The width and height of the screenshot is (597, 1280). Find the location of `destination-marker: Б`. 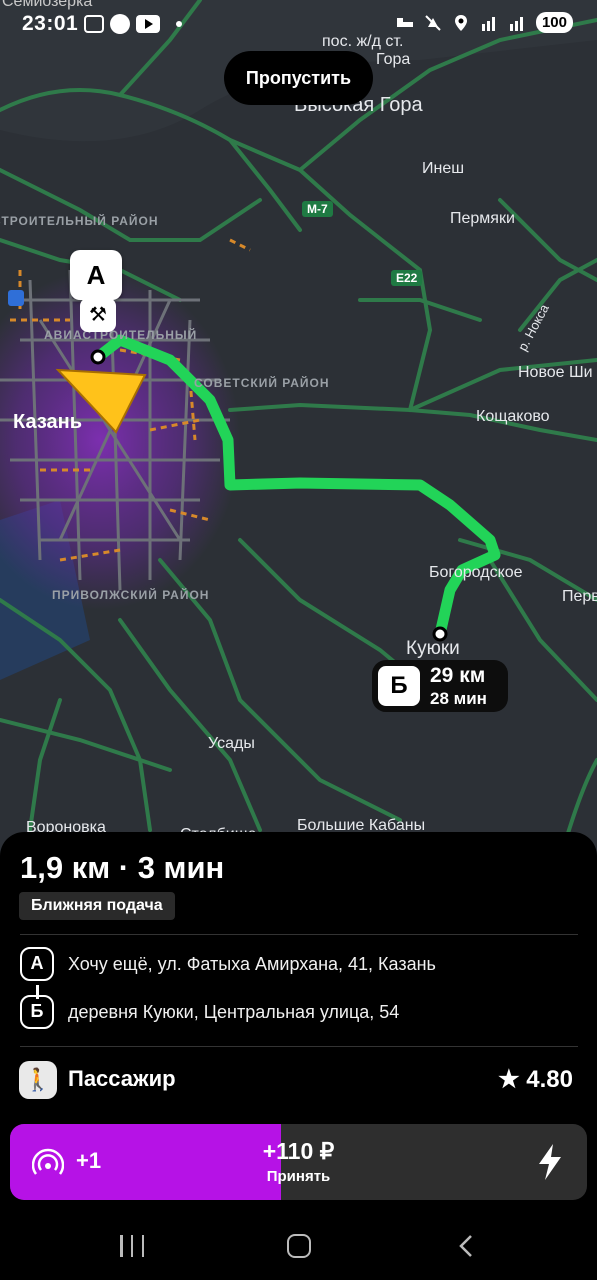

destination-marker: Б is located at coordinates (399, 686).